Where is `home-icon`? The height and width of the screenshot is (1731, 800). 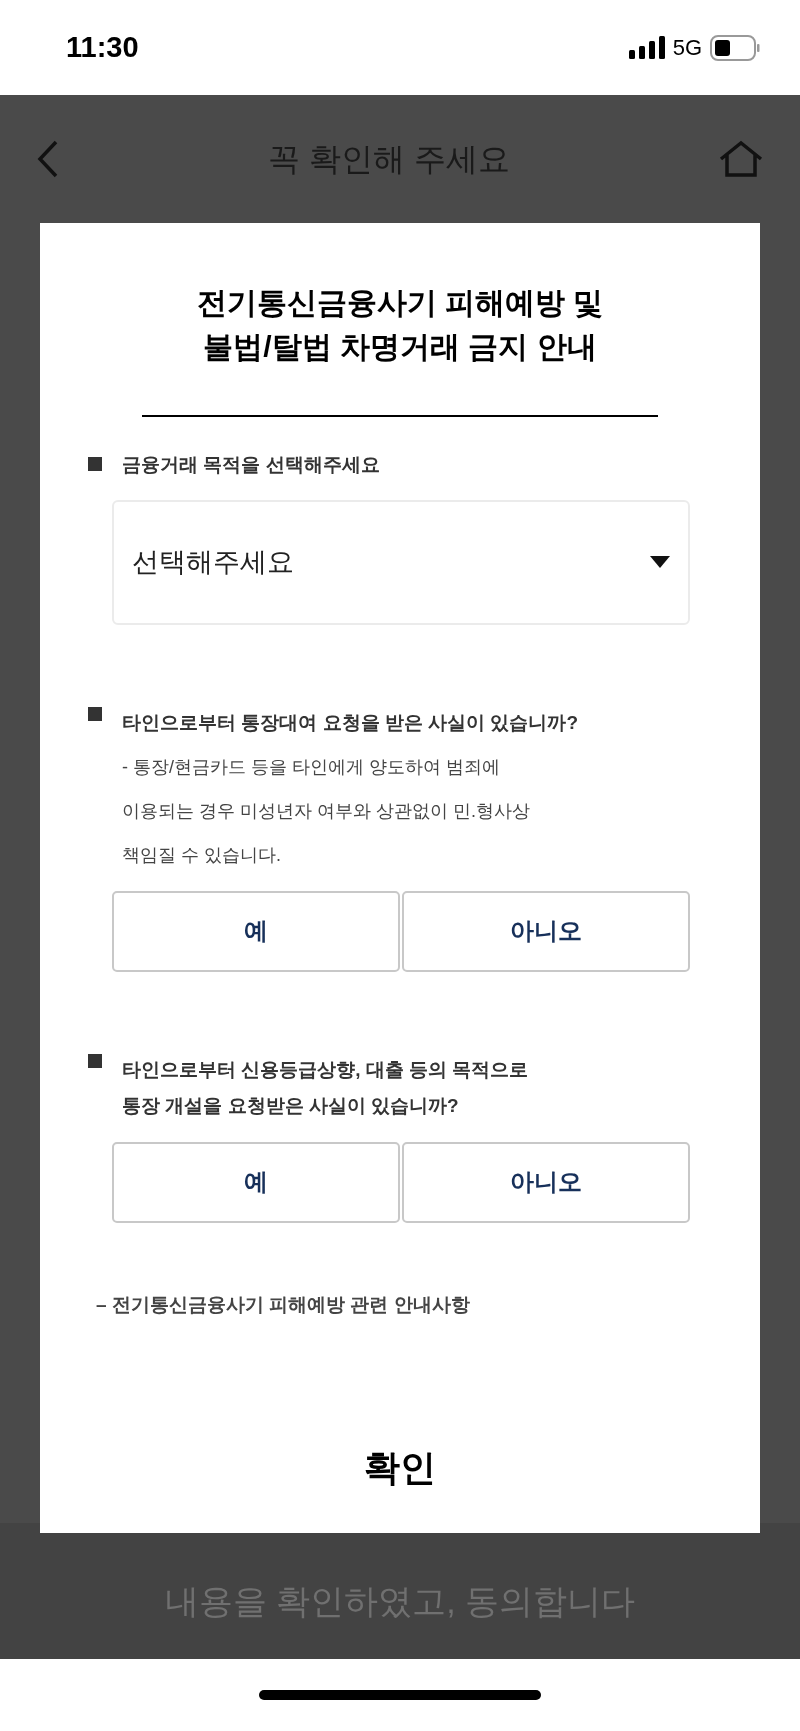 home-icon is located at coordinates (741, 159).